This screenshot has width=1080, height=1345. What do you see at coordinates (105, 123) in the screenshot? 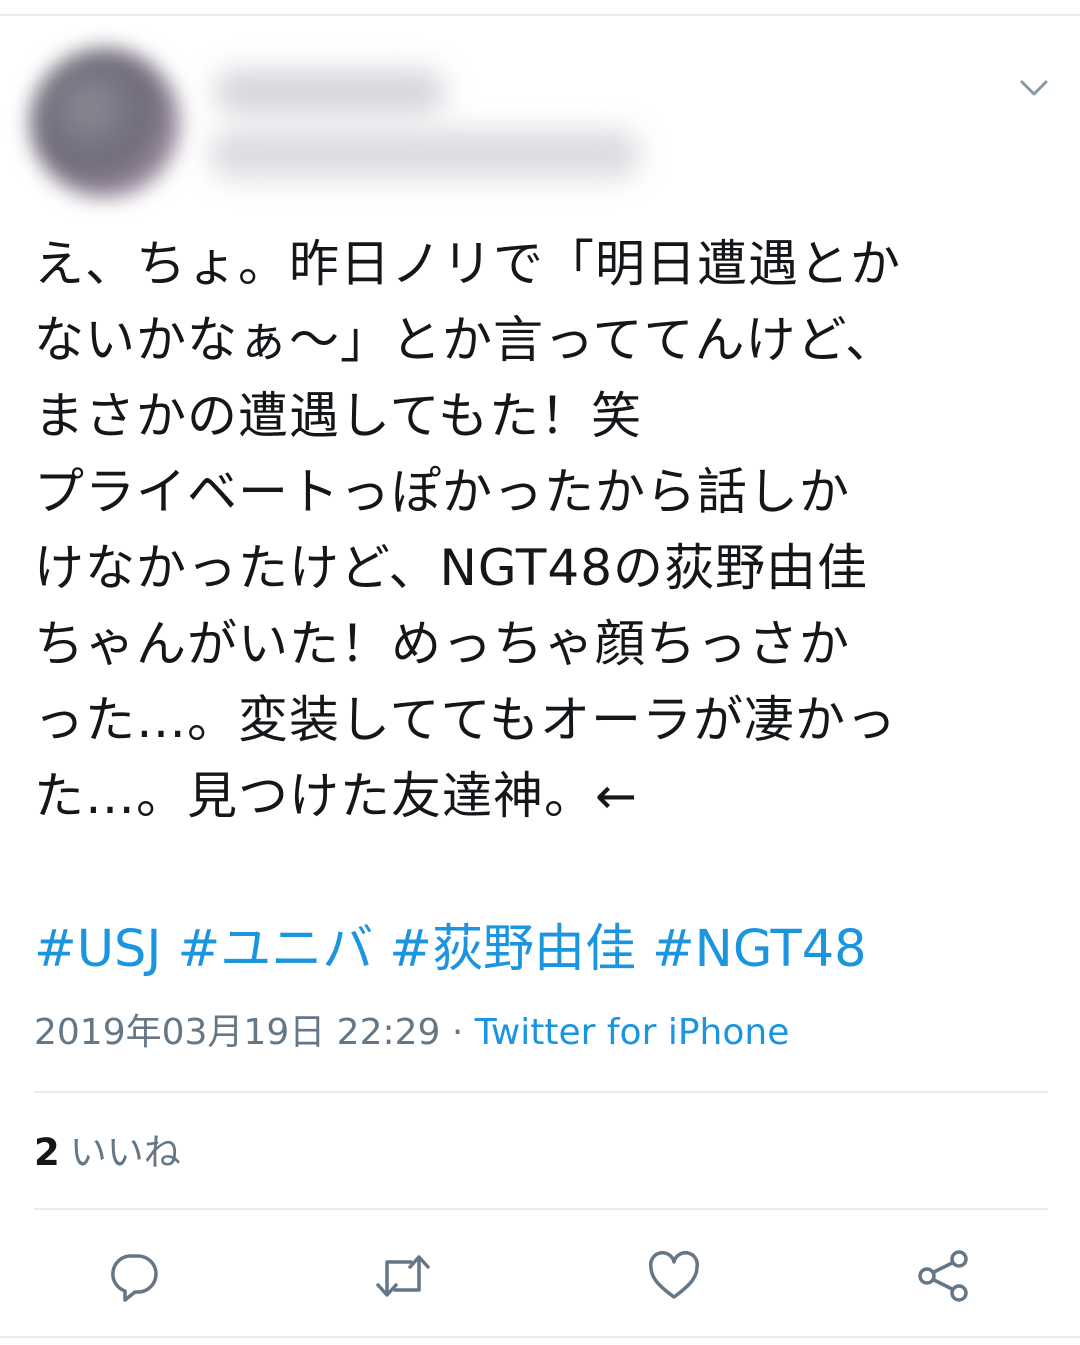
I see `avatar` at bounding box center [105, 123].